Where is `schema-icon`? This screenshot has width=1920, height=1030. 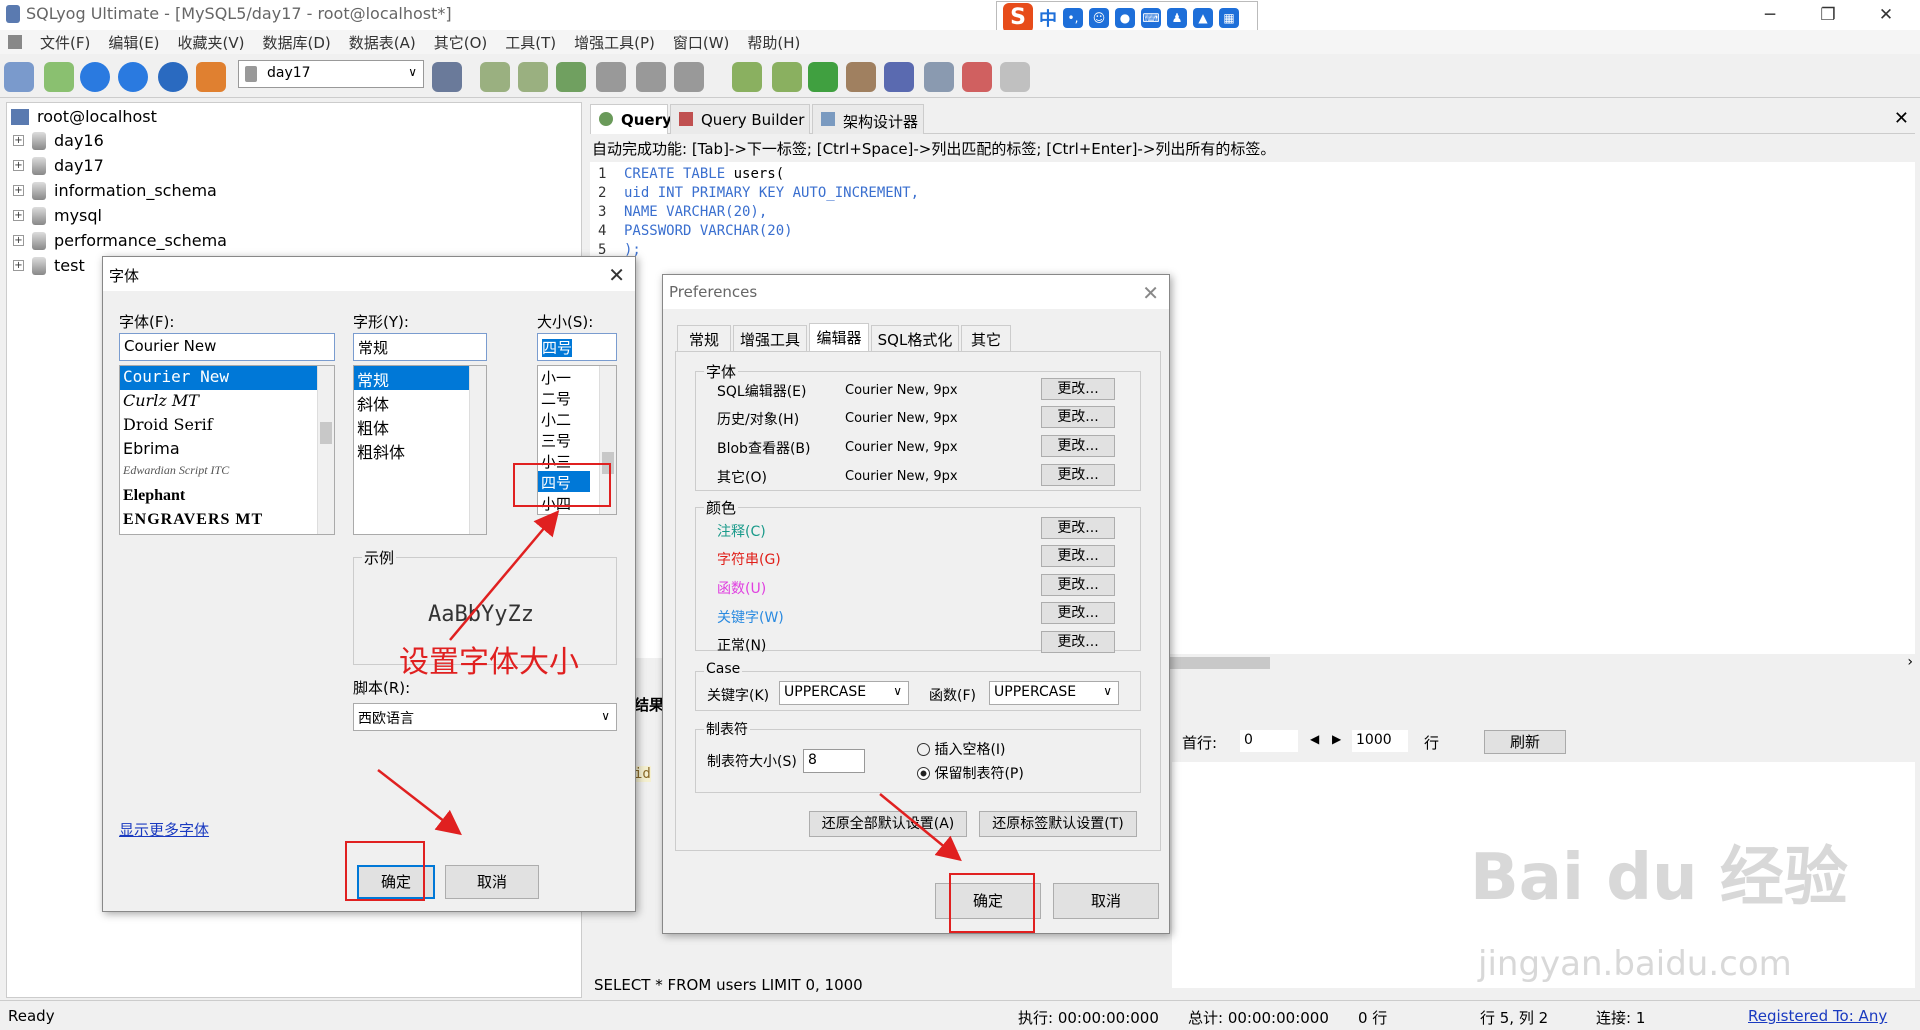
schema-icon is located at coordinates (1015, 77).